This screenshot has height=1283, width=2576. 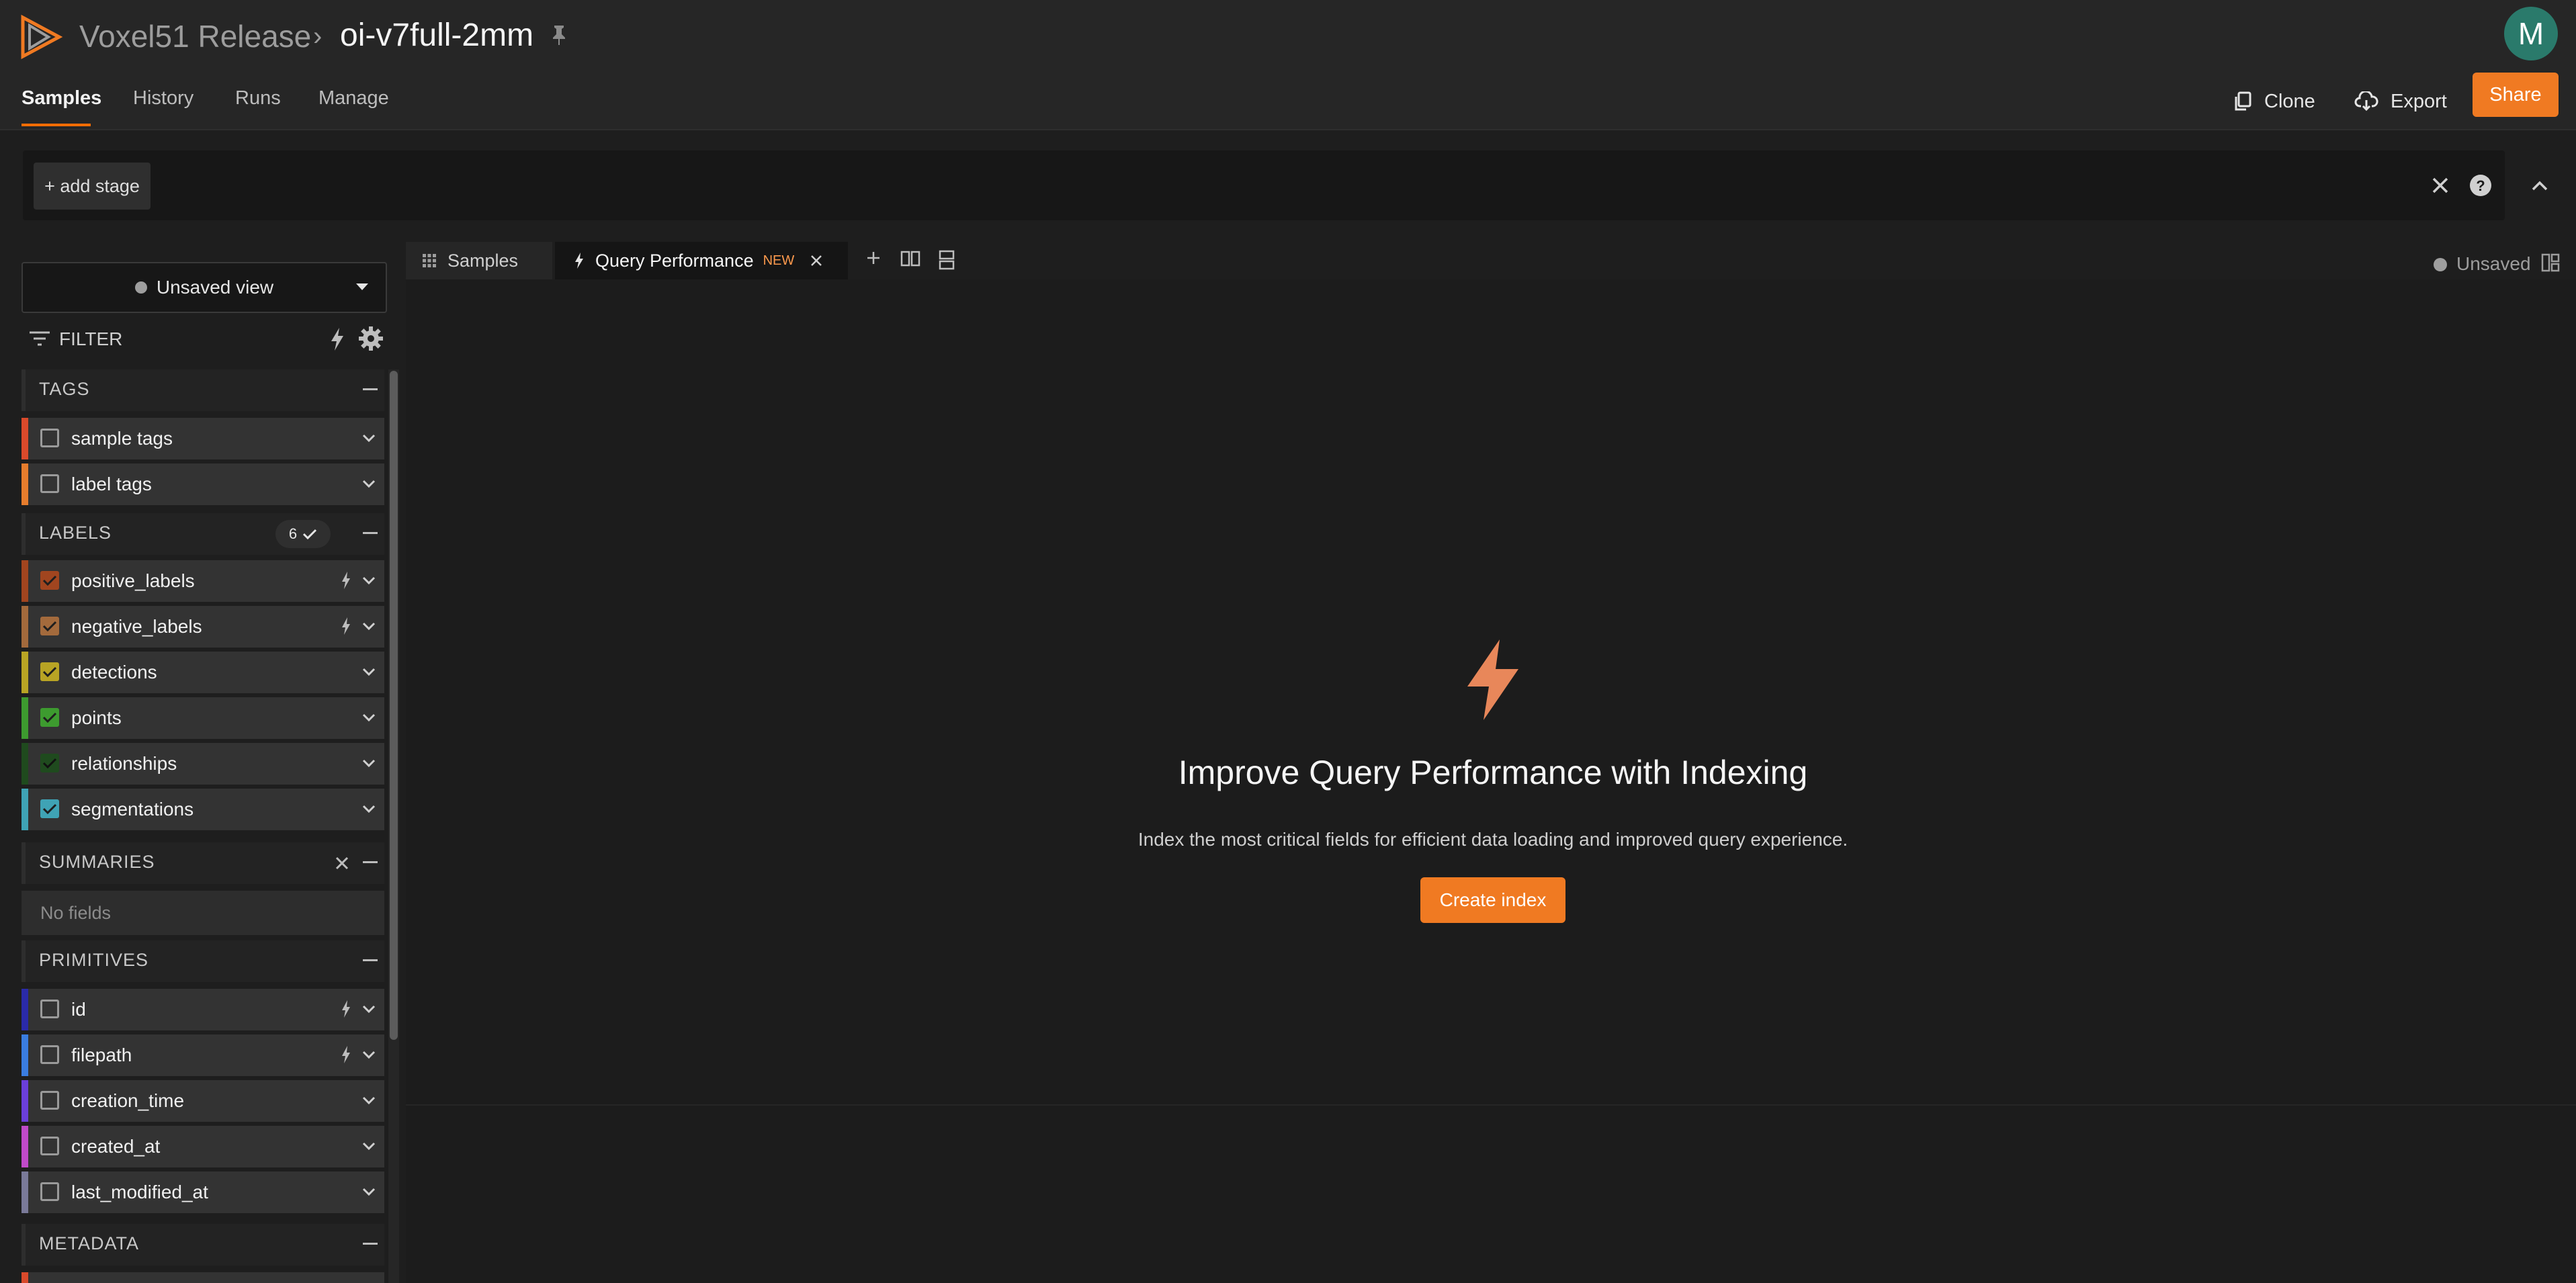 What do you see at coordinates (163, 99) in the screenshot?
I see `nav-tab-history: History` at bounding box center [163, 99].